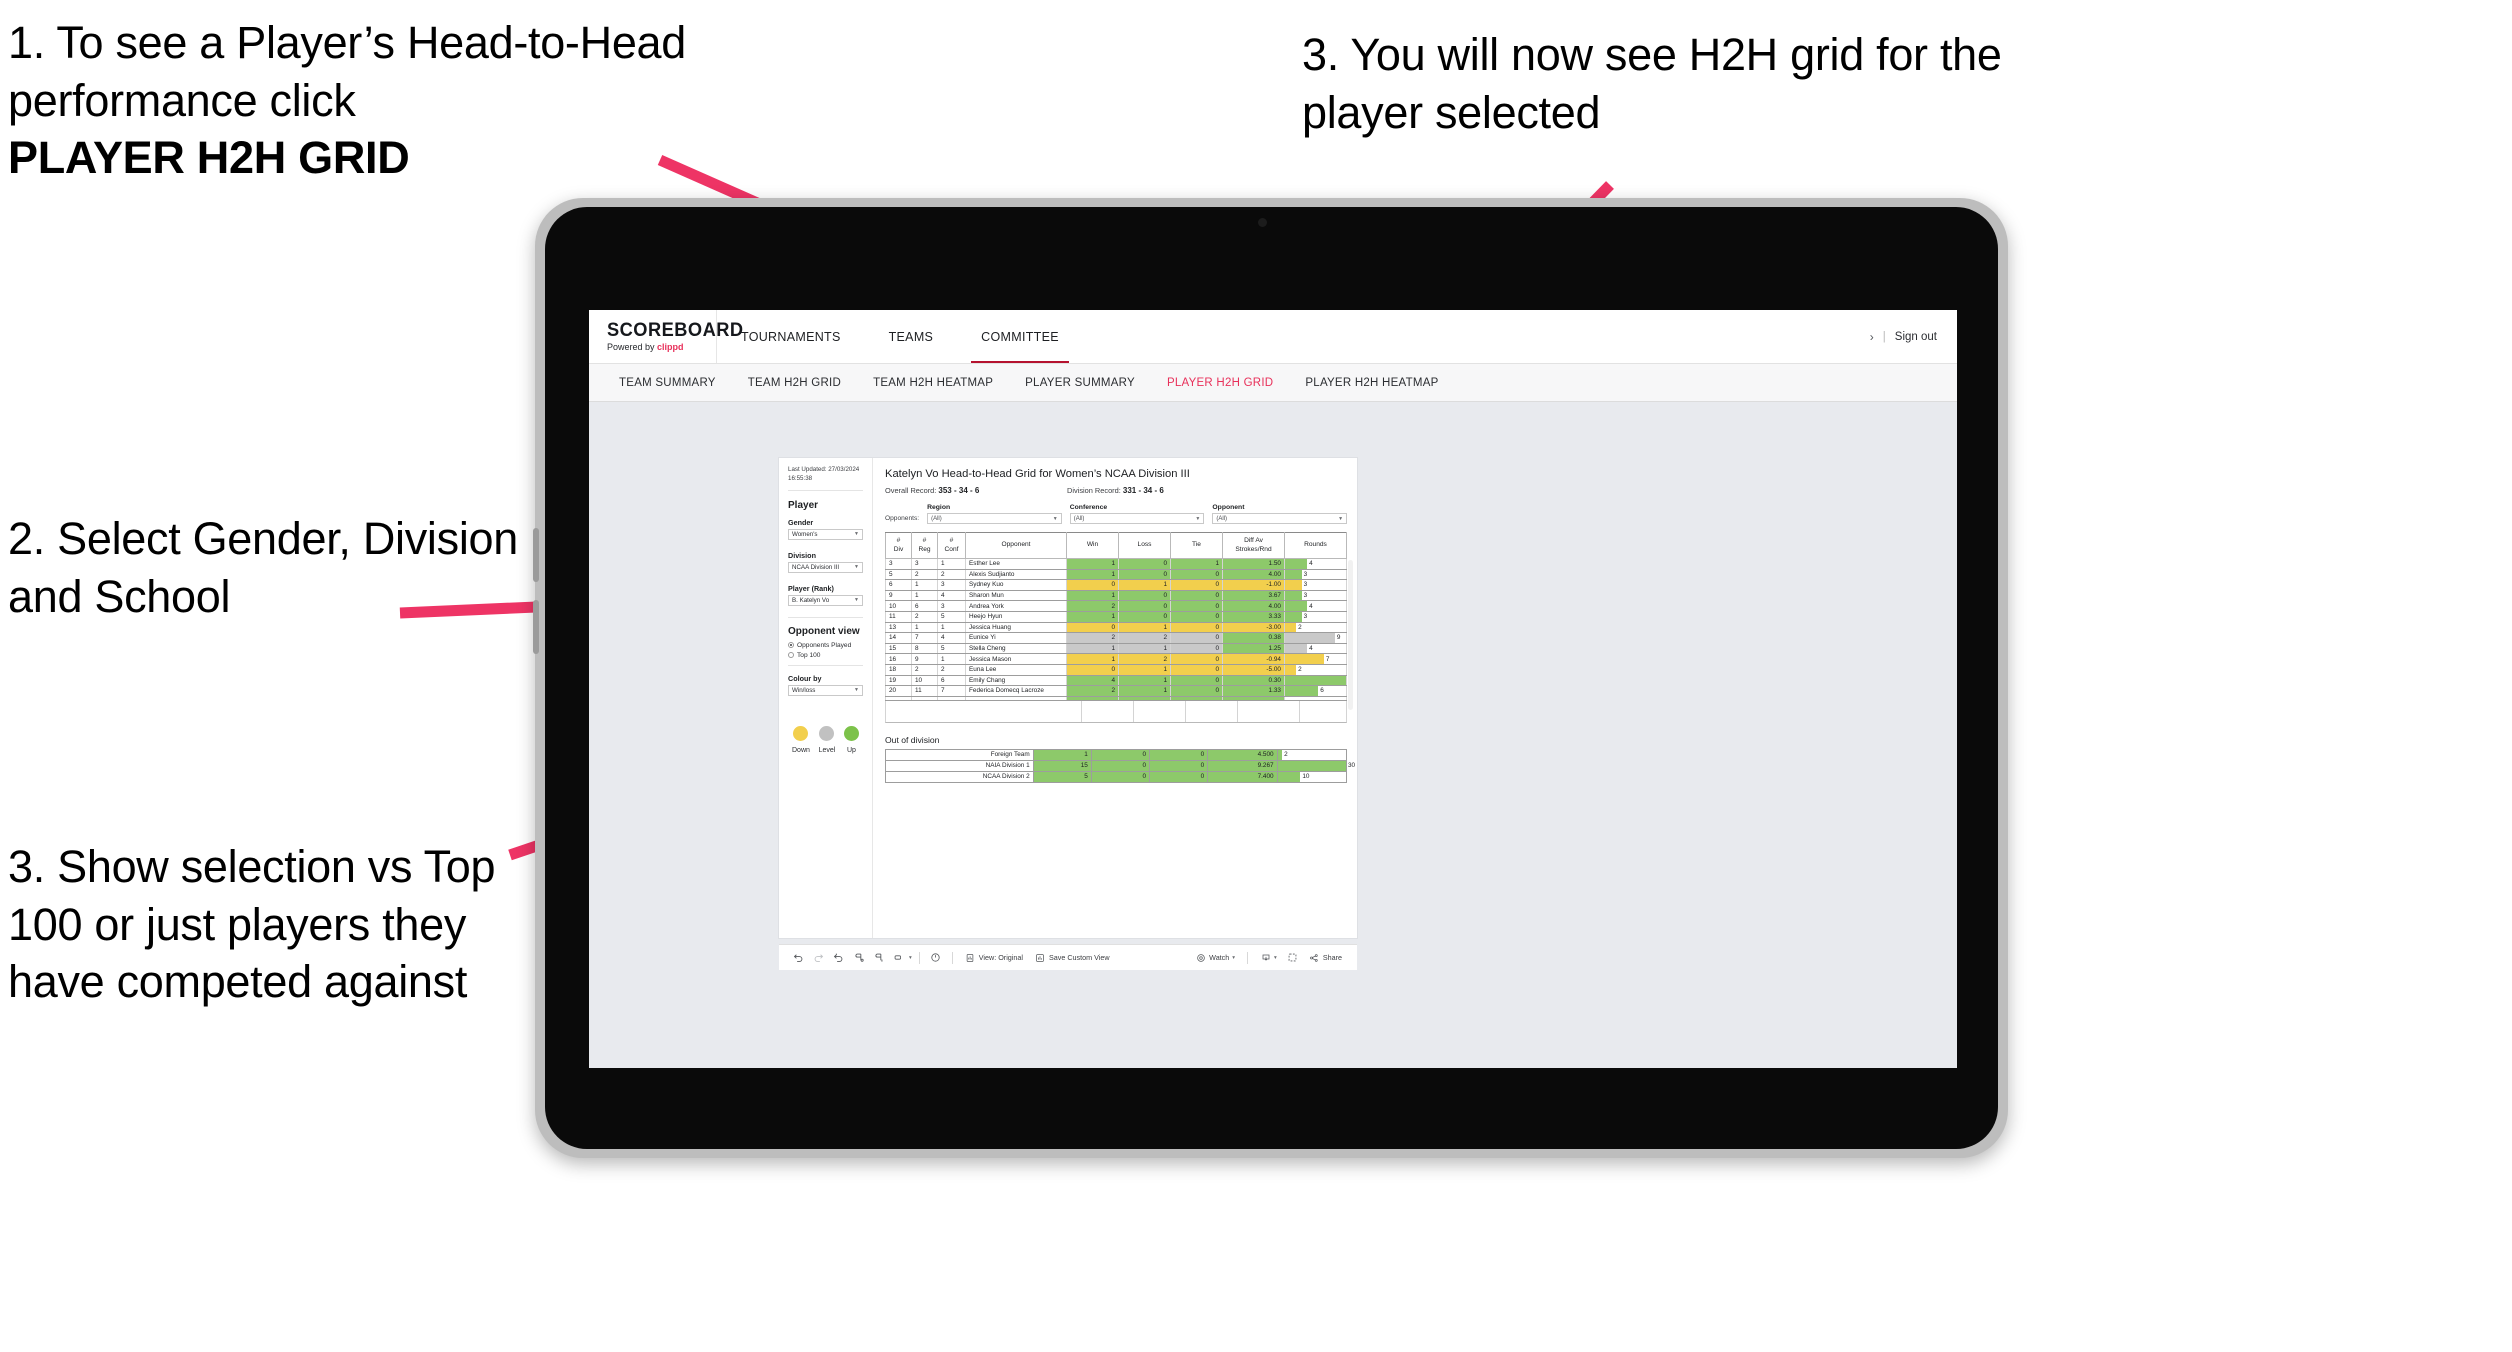 The image size is (2512, 1352). I want to click on cell-group-name: Foreign Team, so click(959, 754).